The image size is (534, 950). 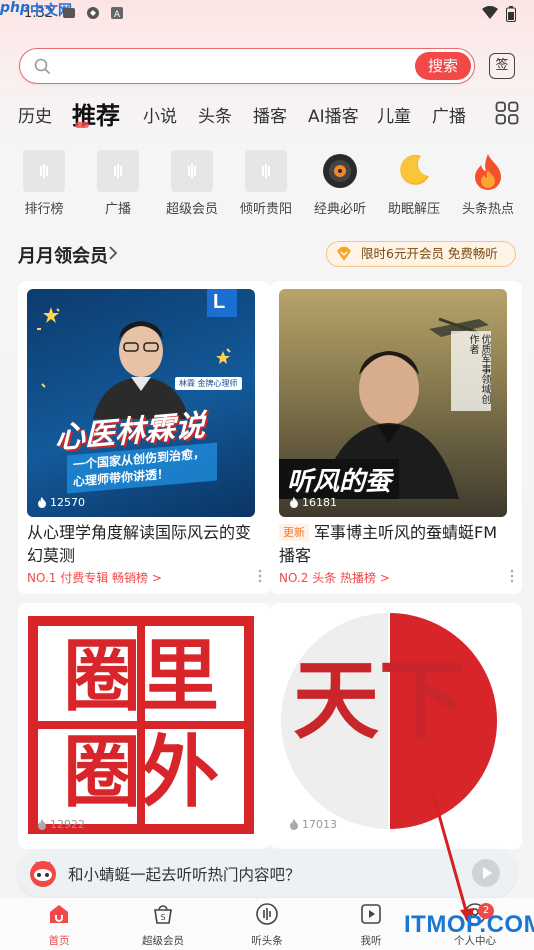 I want to click on quick-link-radio: 广播, so click(x=118, y=183).